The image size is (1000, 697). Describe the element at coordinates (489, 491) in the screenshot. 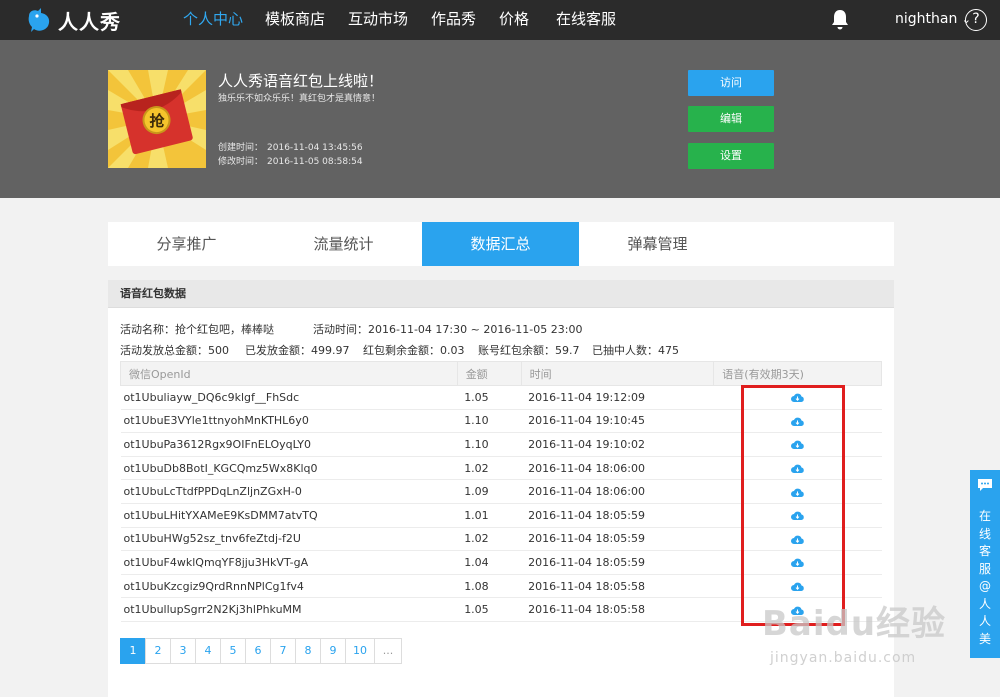

I see `cell-amount: 1.09` at that location.